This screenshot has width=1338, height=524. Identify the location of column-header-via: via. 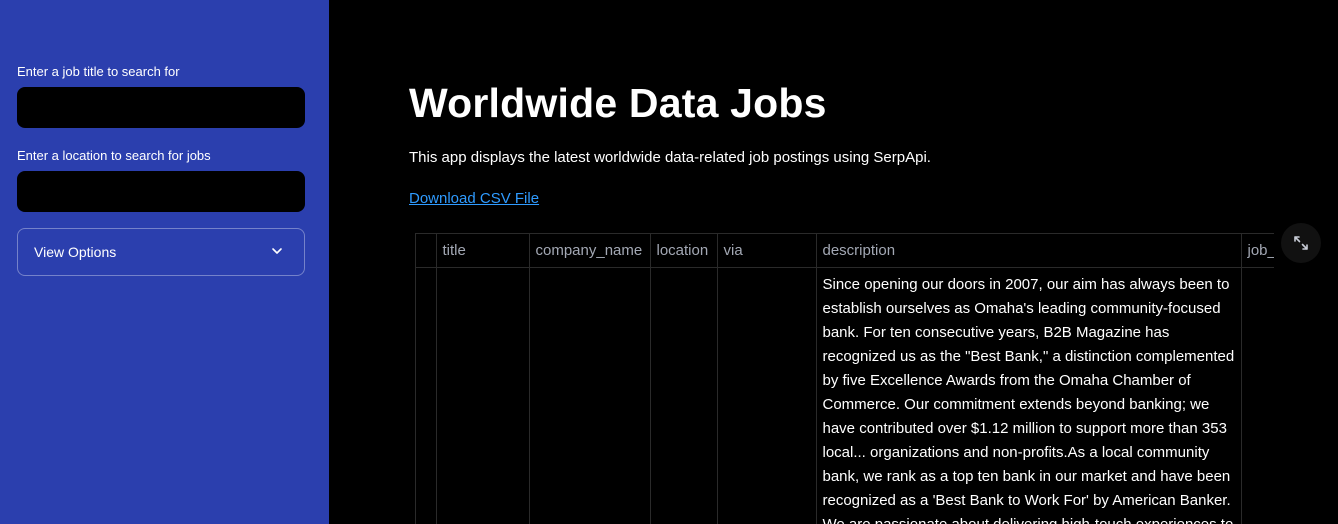
(767, 251).